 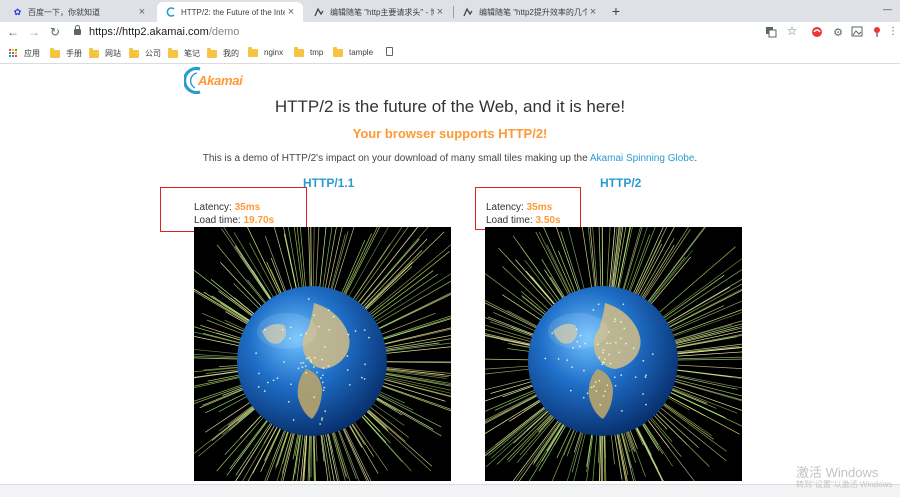 I want to click on new-tab-button: +, so click(x=616, y=11).